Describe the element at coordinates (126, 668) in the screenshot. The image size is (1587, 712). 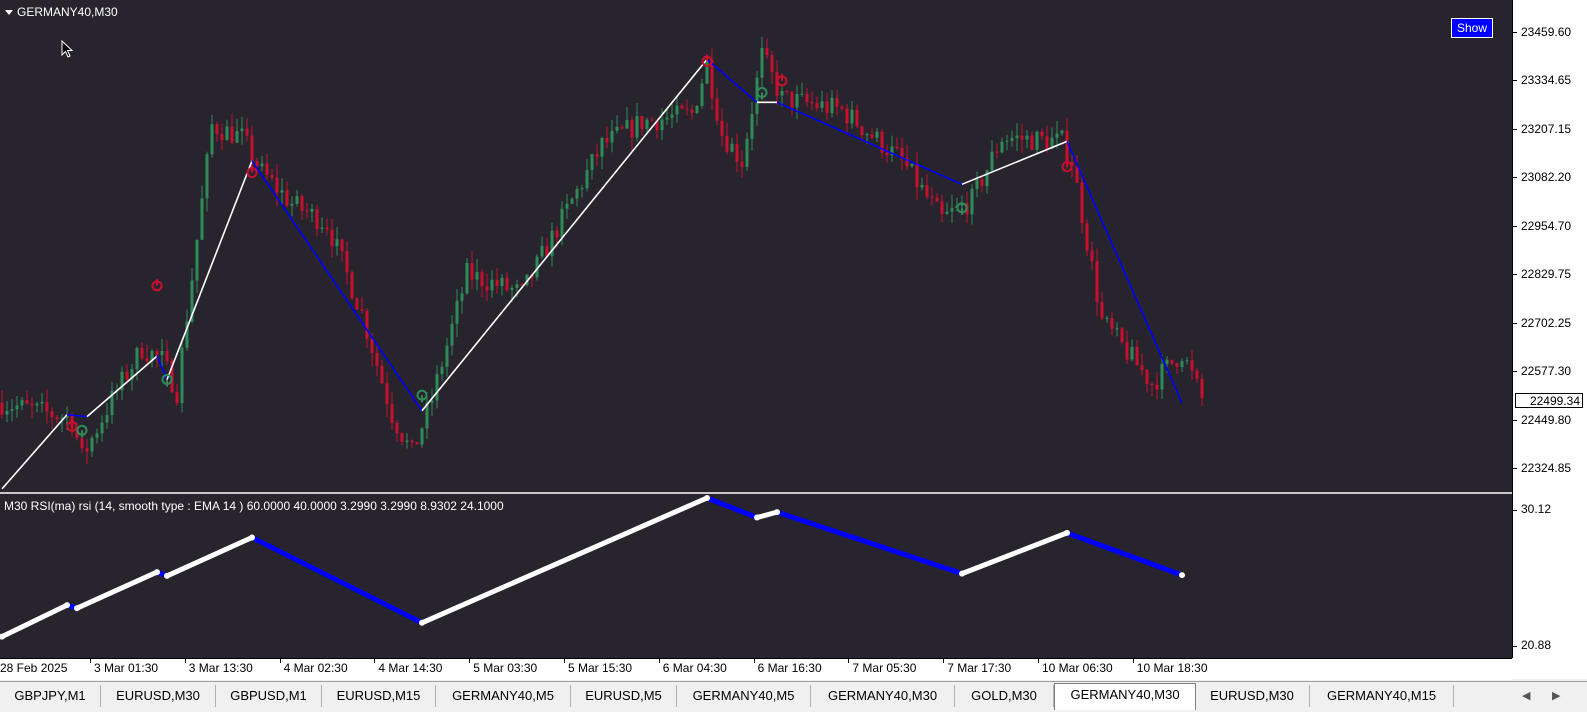
I see `time-axis-label: 3 Mar 01:30` at that location.